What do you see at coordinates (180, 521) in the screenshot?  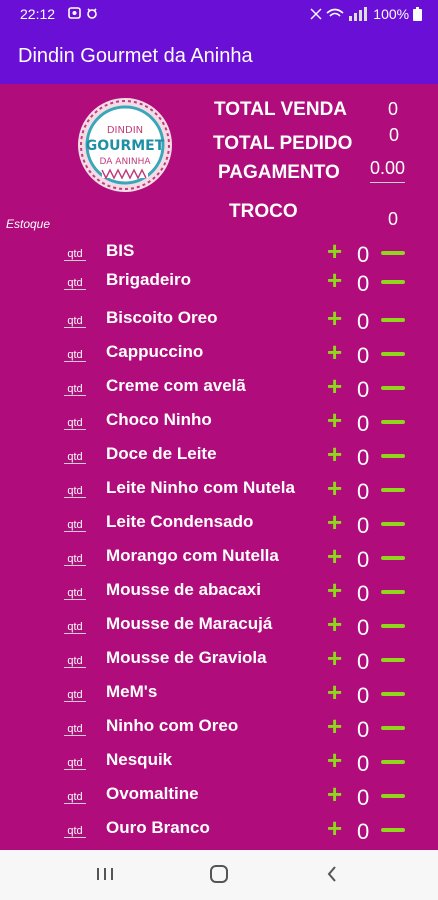 I see `product-name: Leite Condensado` at bounding box center [180, 521].